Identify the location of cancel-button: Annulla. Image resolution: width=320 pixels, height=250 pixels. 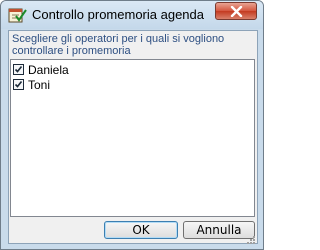
(219, 230).